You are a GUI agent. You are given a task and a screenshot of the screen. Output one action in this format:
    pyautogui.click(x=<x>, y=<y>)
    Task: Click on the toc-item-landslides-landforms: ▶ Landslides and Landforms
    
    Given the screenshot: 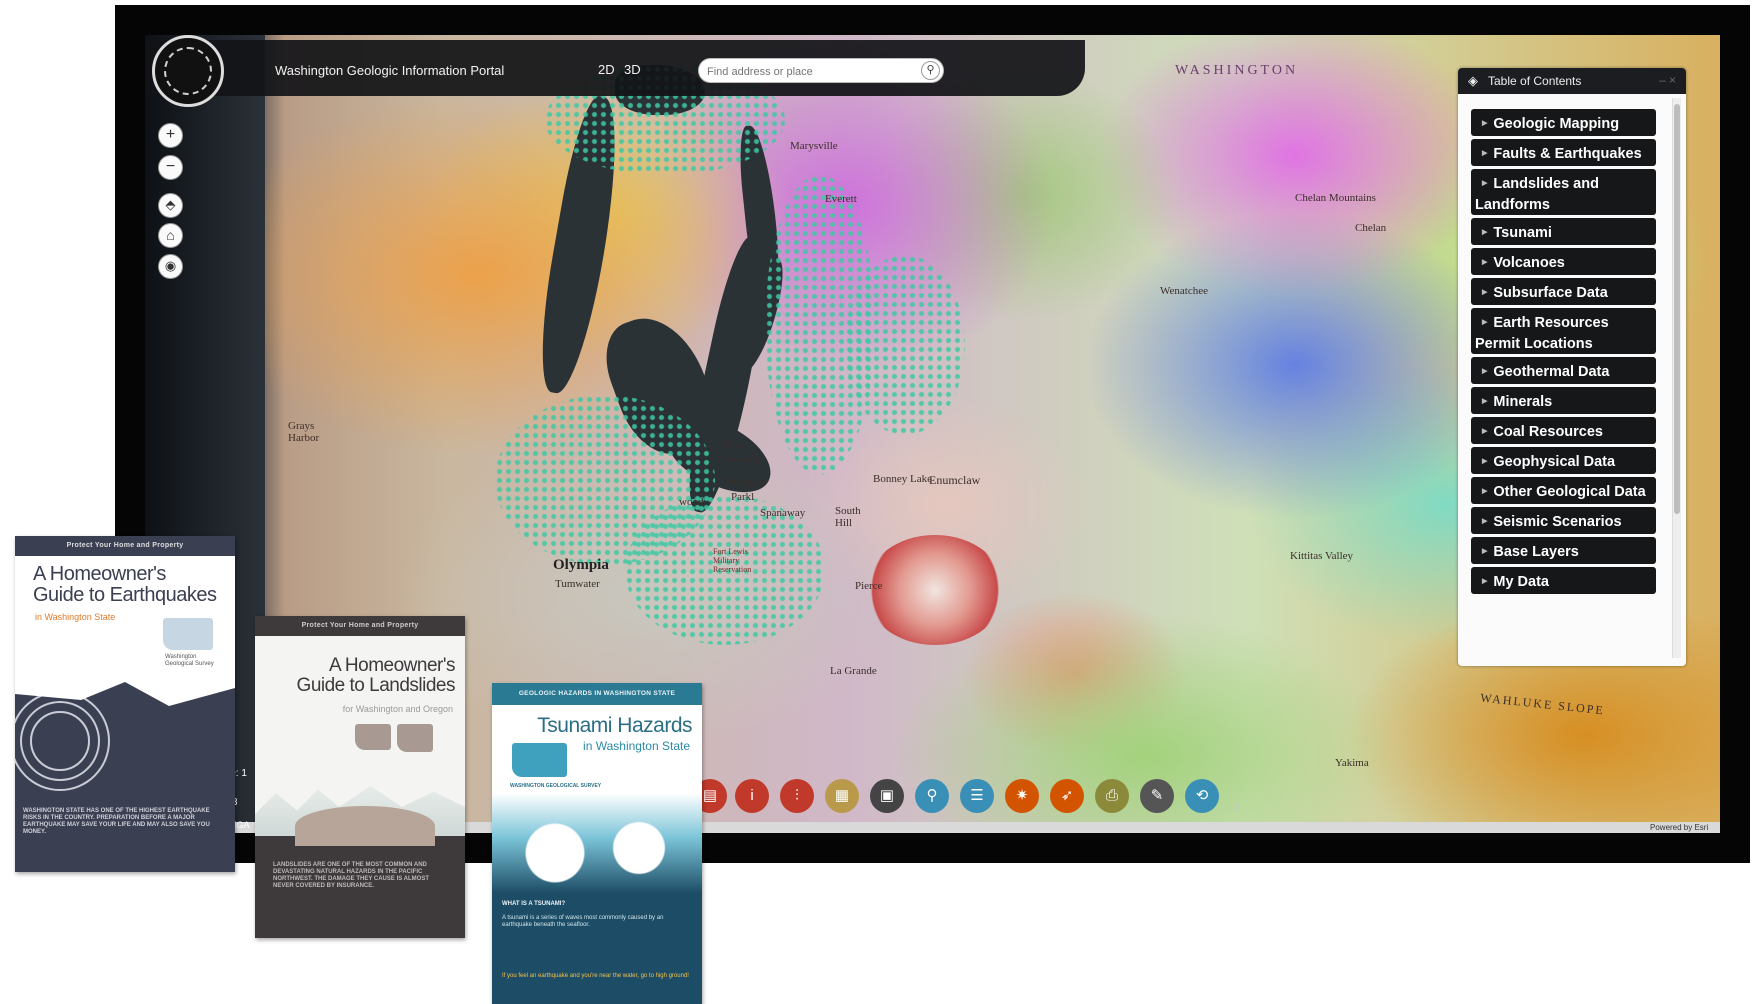 What is the action you would take?
    pyautogui.click(x=1563, y=192)
    